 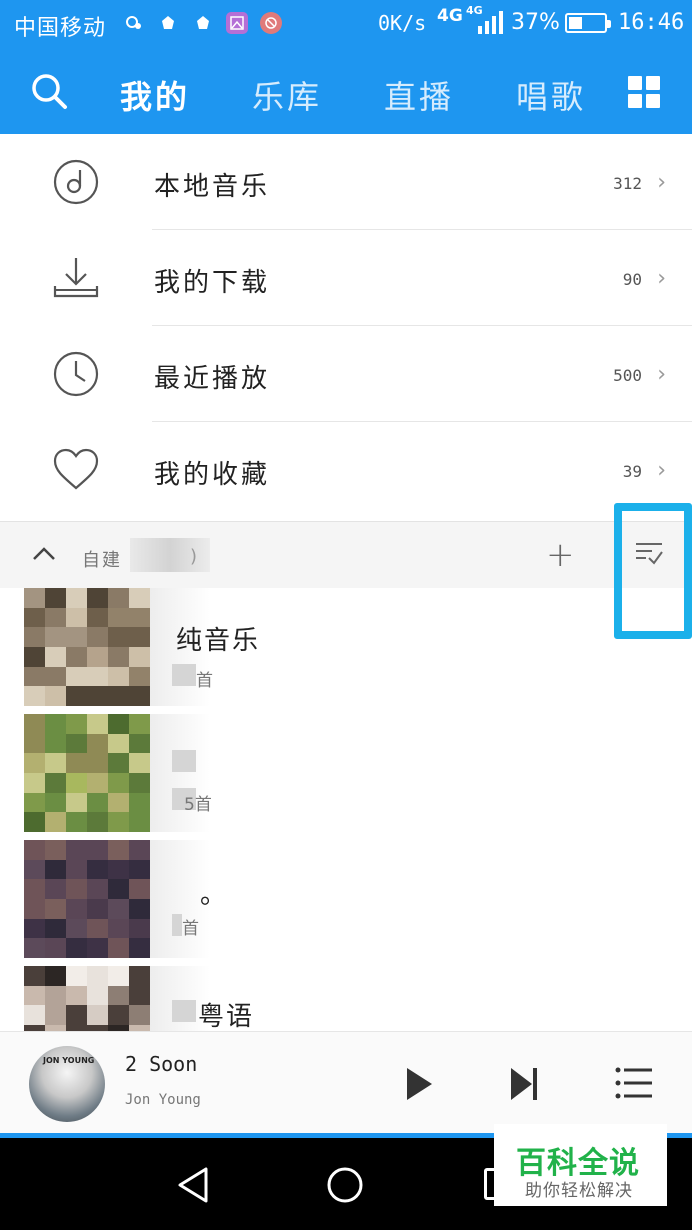 What do you see at coordinates (44, 554) in the screenshot?
I see `chevron-up-icon` at bounding box center [44, 554].